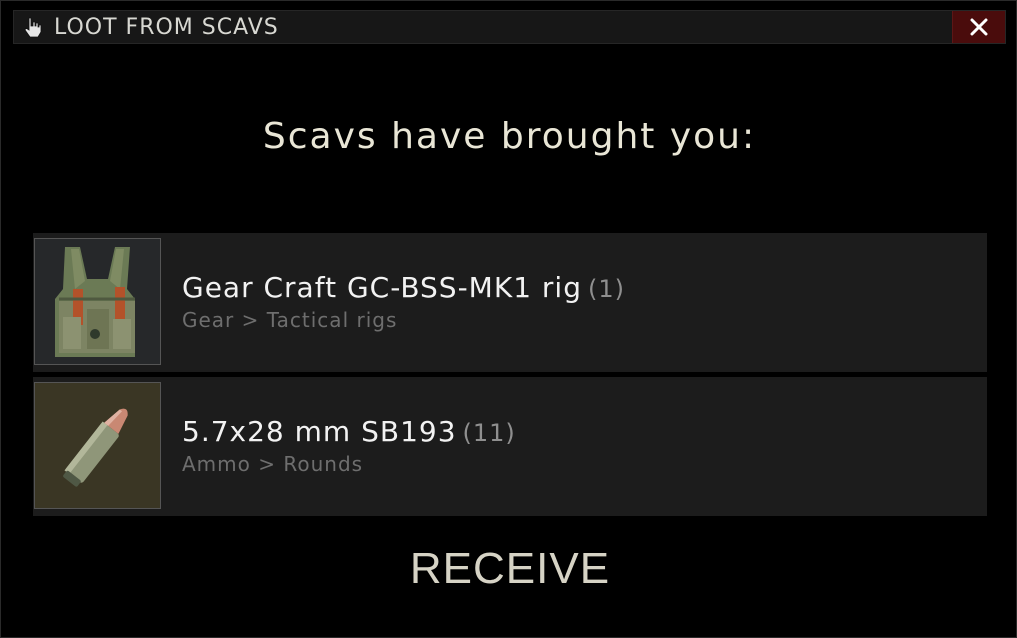 This screenshot has width=1017, height=638. Describe the element at coordinates (489, 433) in the screenshot. I see `item-quantity: (11)` at that location.